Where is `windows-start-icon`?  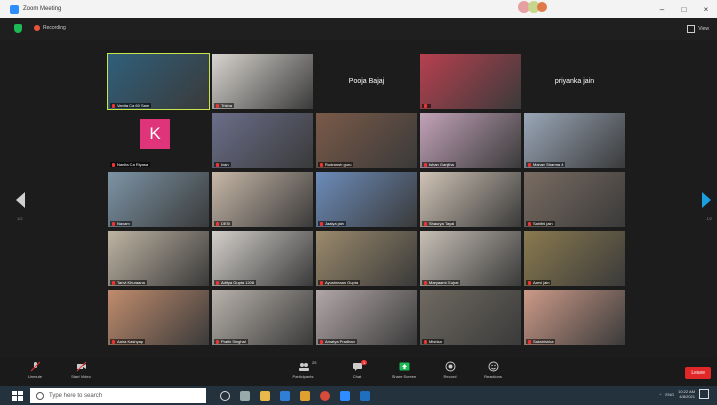 windows-start-icon is located at coordinates (17, 395).